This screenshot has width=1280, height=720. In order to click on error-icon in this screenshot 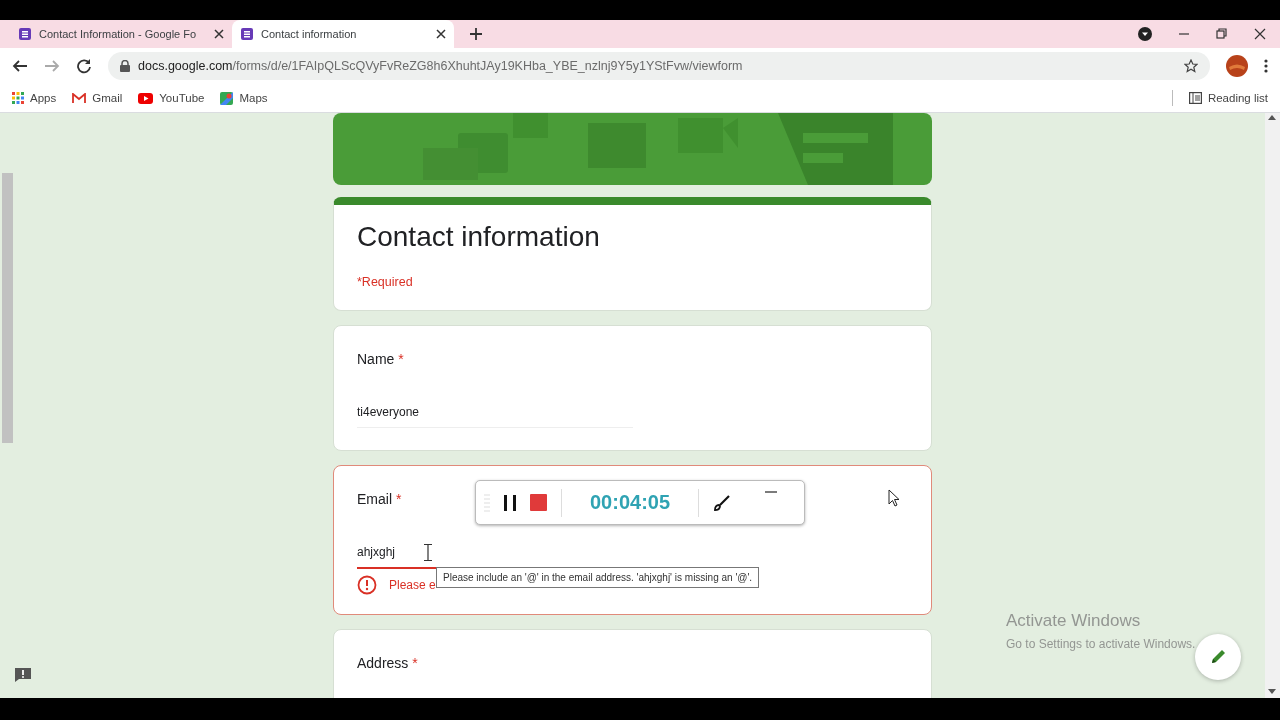, I will do `click(367, 585)`.